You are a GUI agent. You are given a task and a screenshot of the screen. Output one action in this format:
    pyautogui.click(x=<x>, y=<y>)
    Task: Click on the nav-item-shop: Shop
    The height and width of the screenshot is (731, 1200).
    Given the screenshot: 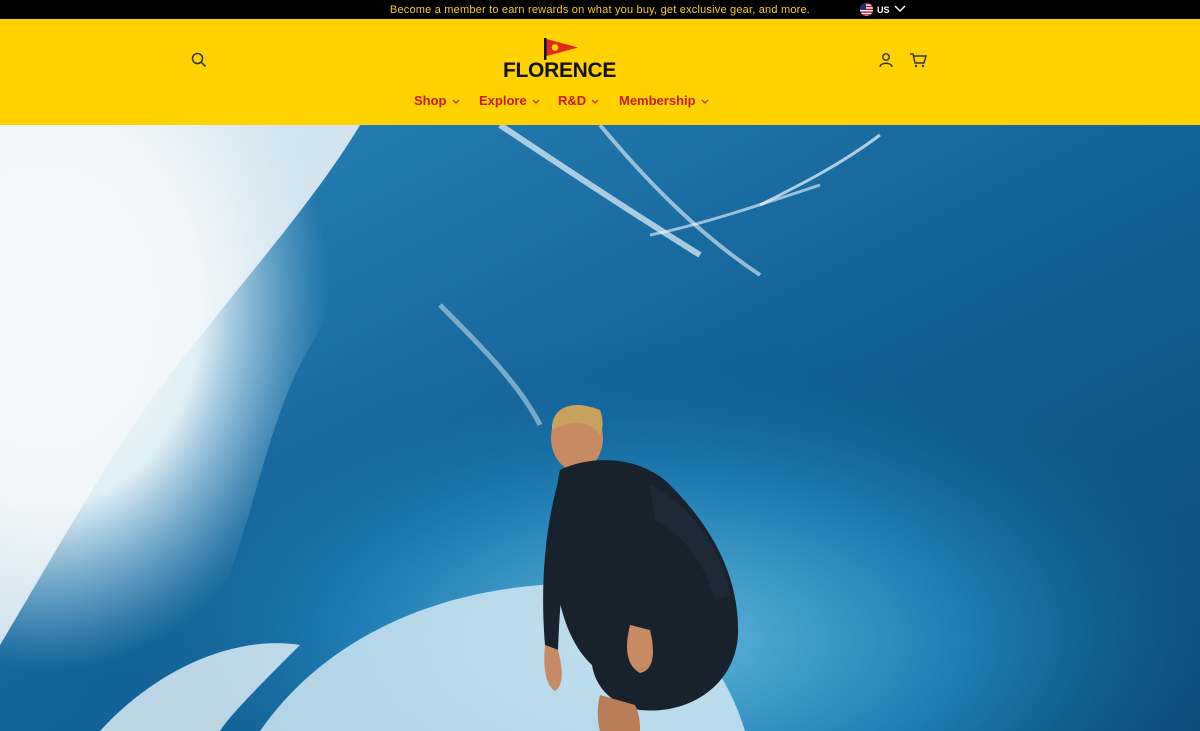 What is the action you would take?
    pyautogui.click(x=437, y=100)
    